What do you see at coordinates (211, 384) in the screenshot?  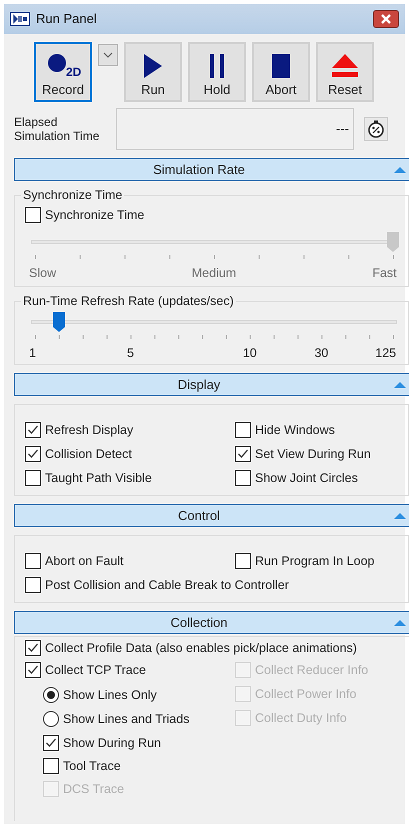 I see `section-header: Display` at bounding box center [211, 384].